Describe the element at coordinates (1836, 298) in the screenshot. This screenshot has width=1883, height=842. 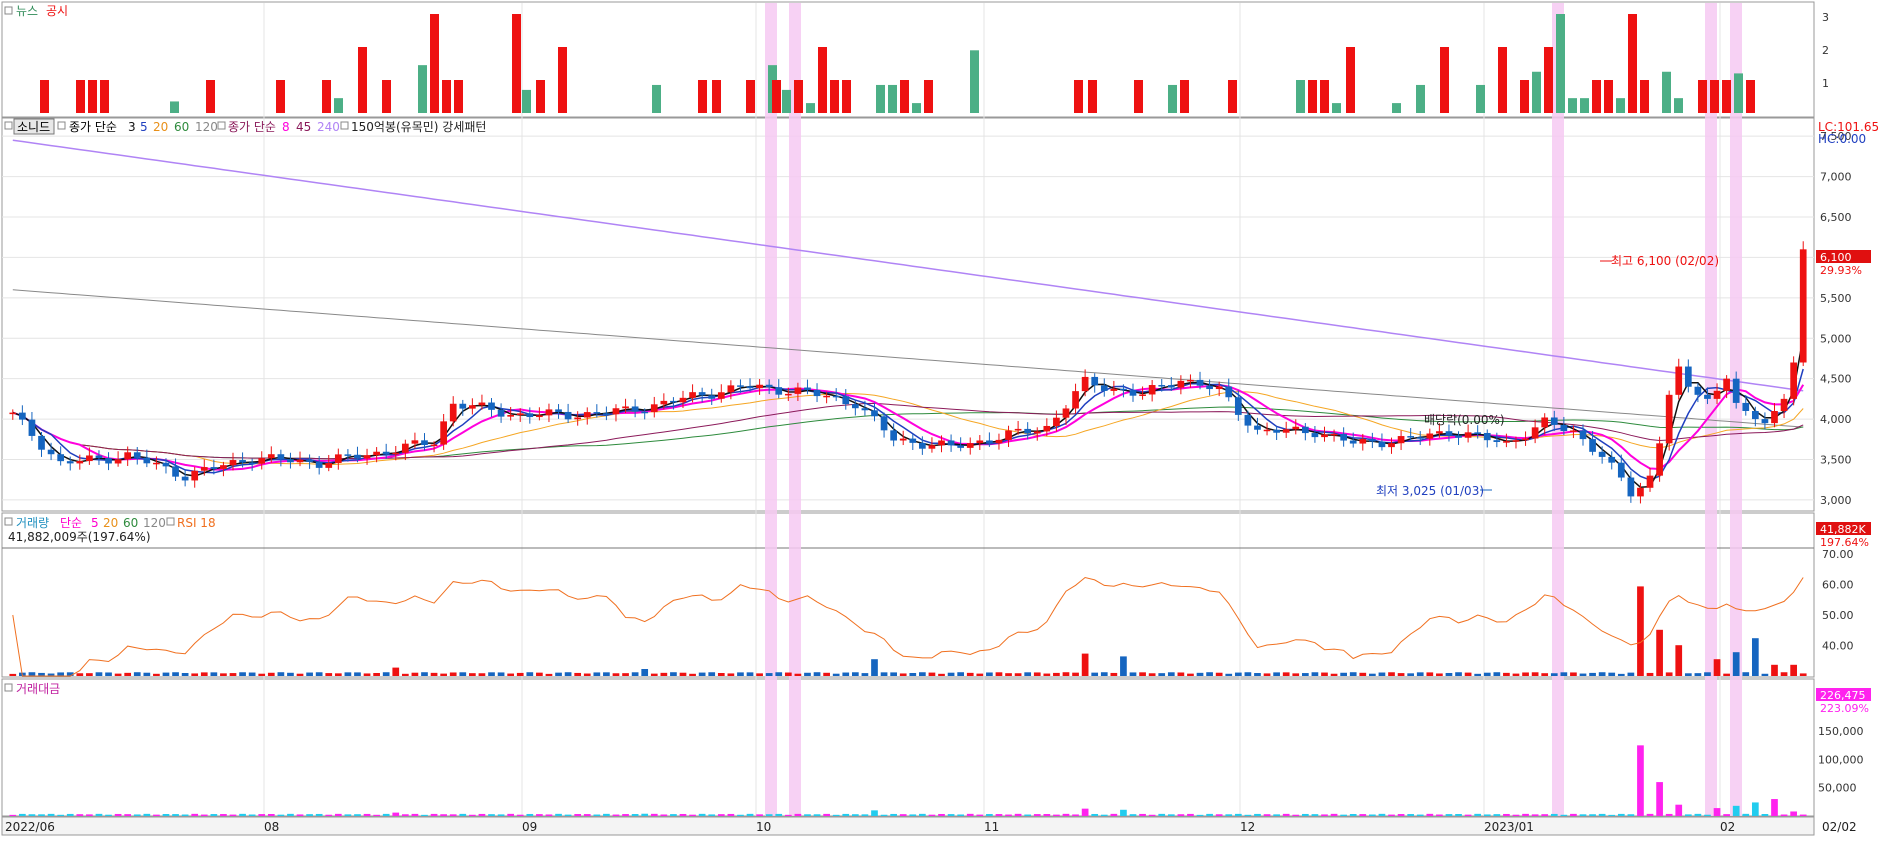
I see `price-tick-label: 5,500` at that location.